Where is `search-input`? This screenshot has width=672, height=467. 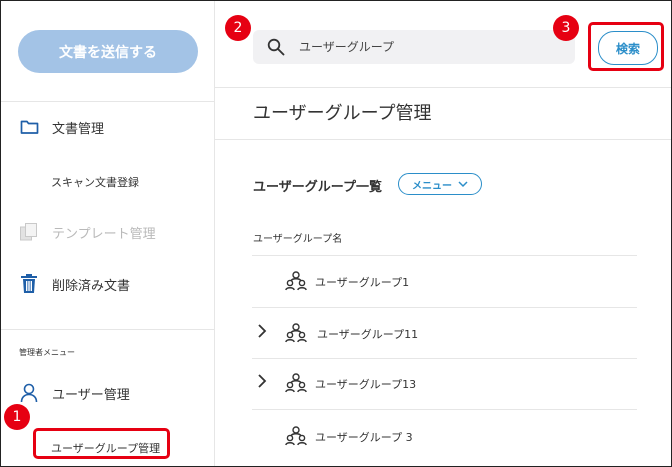
search-input is located at coordinates (419, 47).